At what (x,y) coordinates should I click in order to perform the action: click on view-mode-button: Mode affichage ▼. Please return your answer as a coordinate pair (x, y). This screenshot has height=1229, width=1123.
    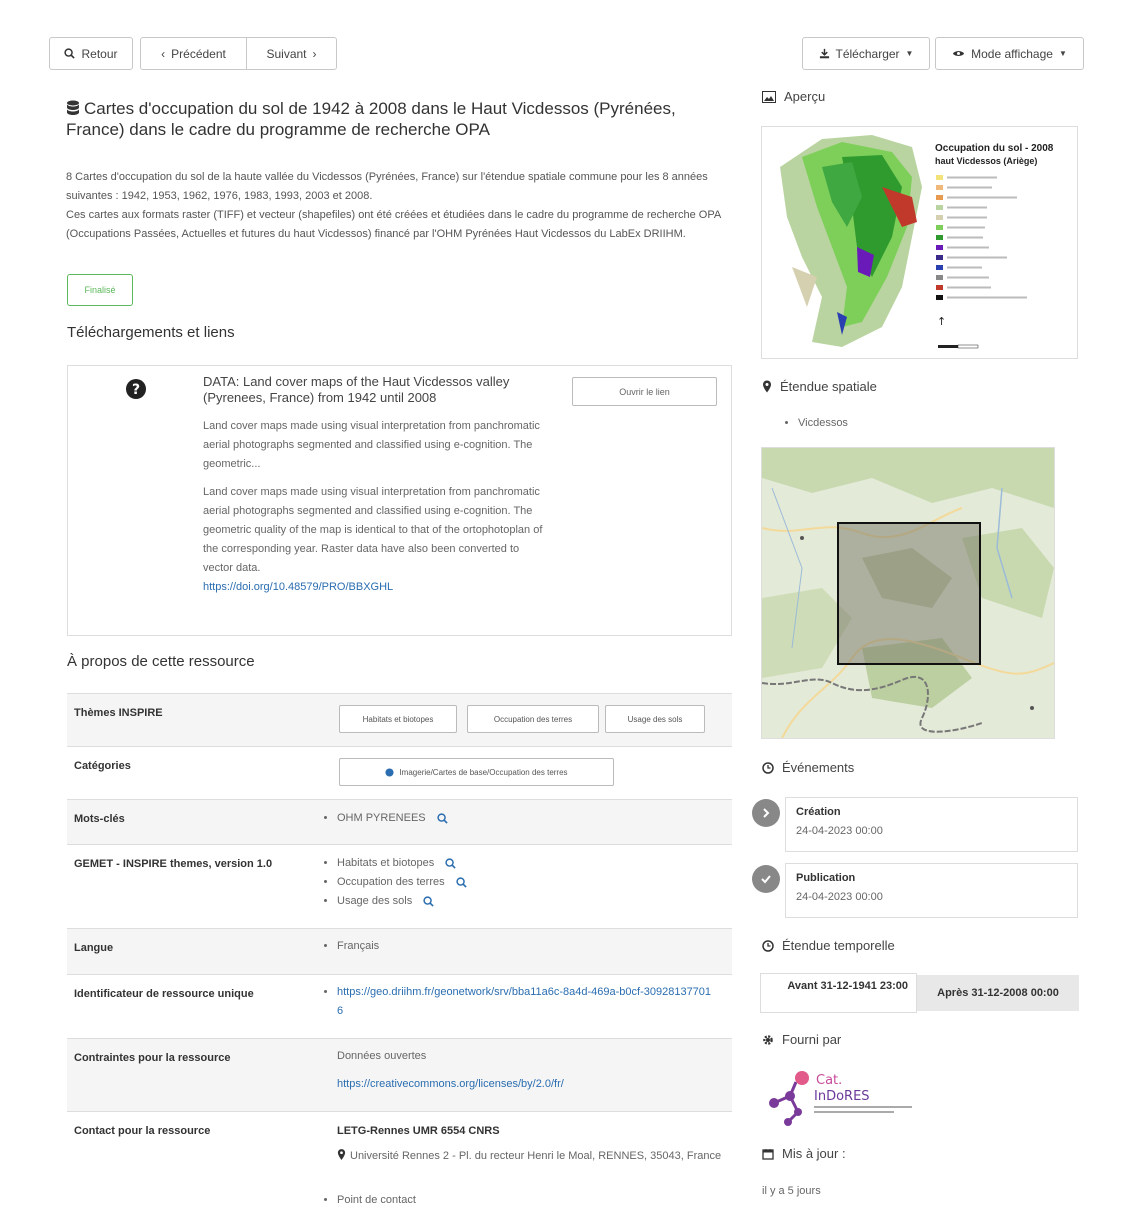
    Looking at the image, I should click on (1009, 53).